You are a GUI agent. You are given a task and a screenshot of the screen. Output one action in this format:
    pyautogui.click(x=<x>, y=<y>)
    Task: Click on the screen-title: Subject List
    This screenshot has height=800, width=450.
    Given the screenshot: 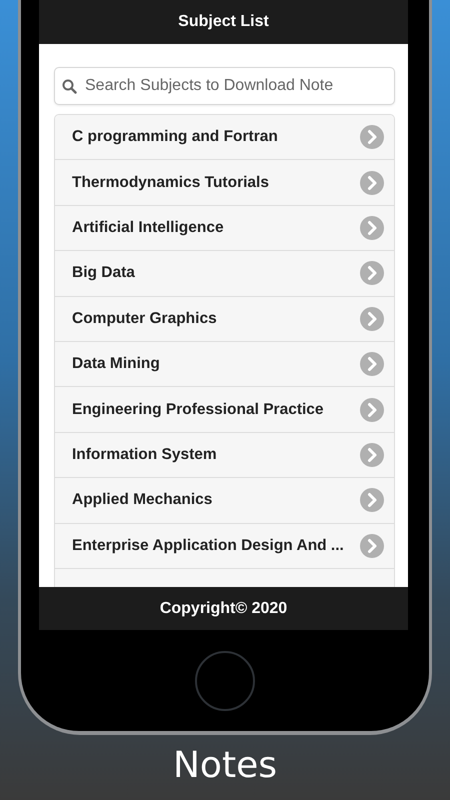 What is the action you would take?
    pyautogui.click(x=223, y=22)
    